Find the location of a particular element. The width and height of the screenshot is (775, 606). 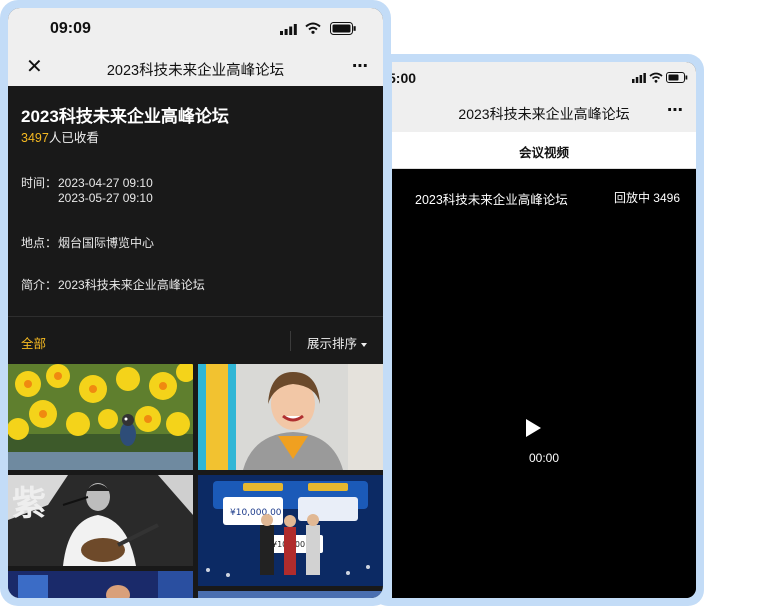

photo-daffodils is located at coordinates (100, 417).